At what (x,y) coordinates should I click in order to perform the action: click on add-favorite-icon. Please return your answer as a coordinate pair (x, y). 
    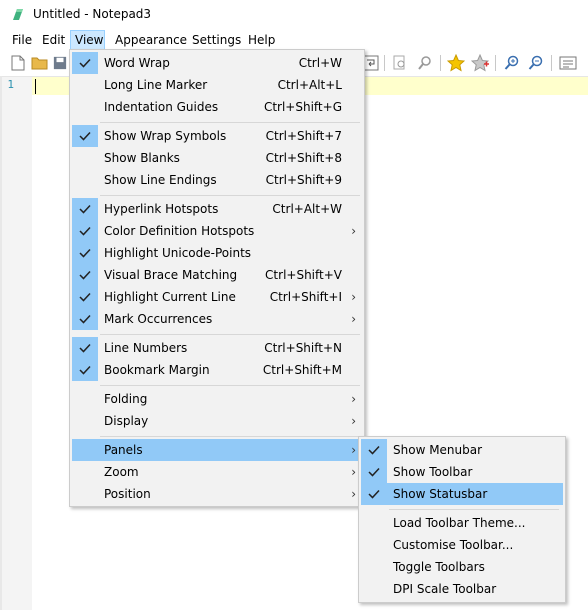
    Looking at the image, I should click on (480, 63).